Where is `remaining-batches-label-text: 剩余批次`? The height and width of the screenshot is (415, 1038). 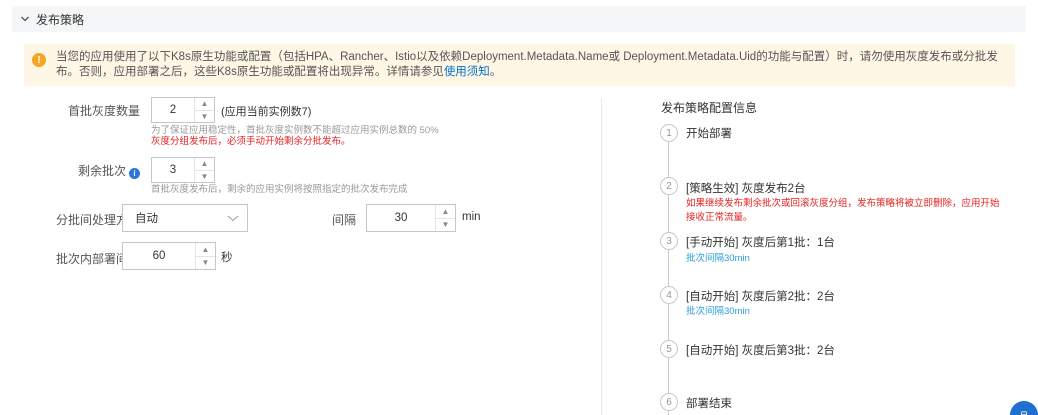 remaining-batches-label-text: 剩余批次 is located at coordinates (101, 171).